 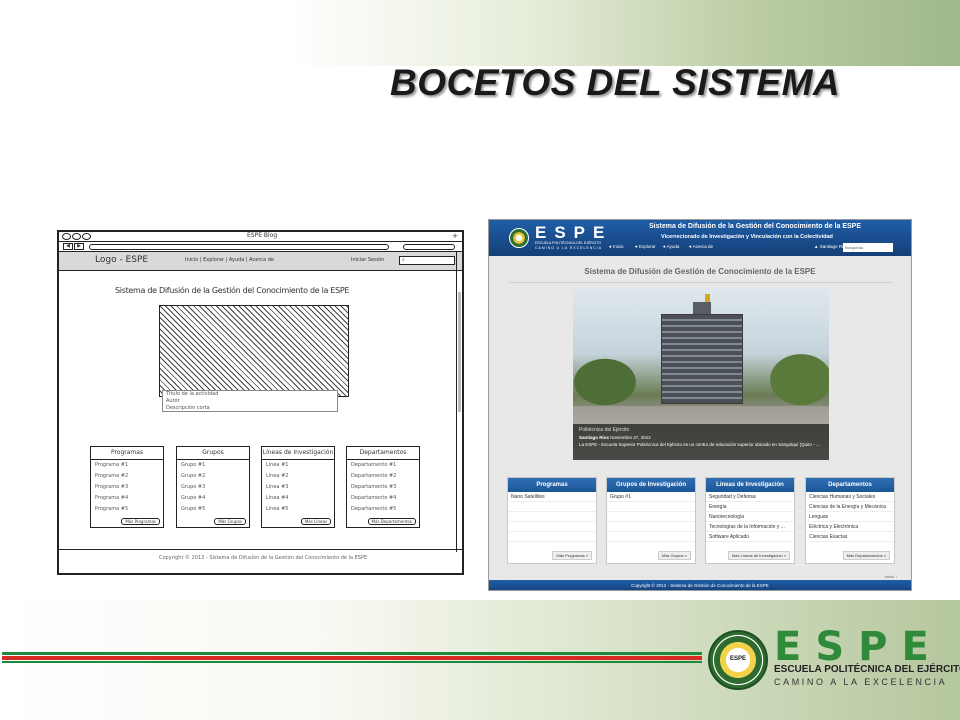 I want to click on list-item: Departamento #3, so click(x=383, y=487).